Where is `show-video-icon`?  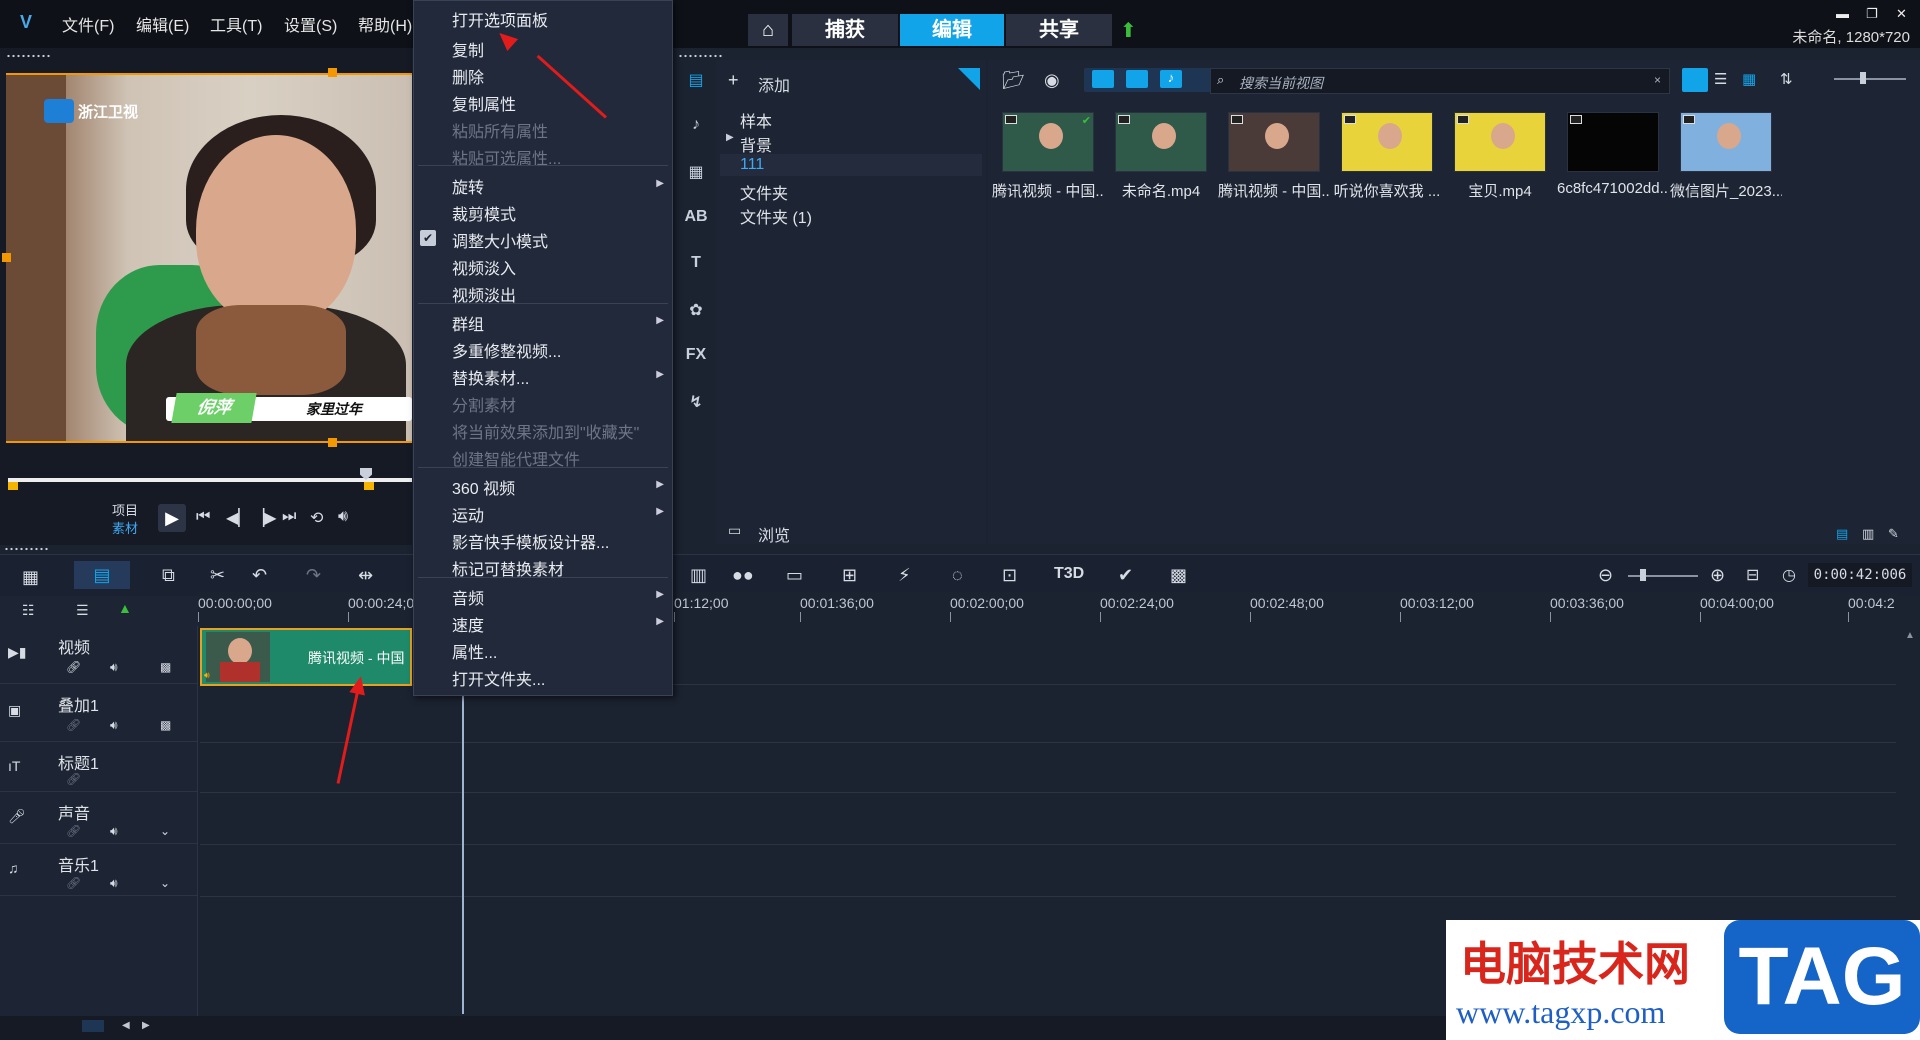
show-video-icon is located at coordinates (1103, 79).